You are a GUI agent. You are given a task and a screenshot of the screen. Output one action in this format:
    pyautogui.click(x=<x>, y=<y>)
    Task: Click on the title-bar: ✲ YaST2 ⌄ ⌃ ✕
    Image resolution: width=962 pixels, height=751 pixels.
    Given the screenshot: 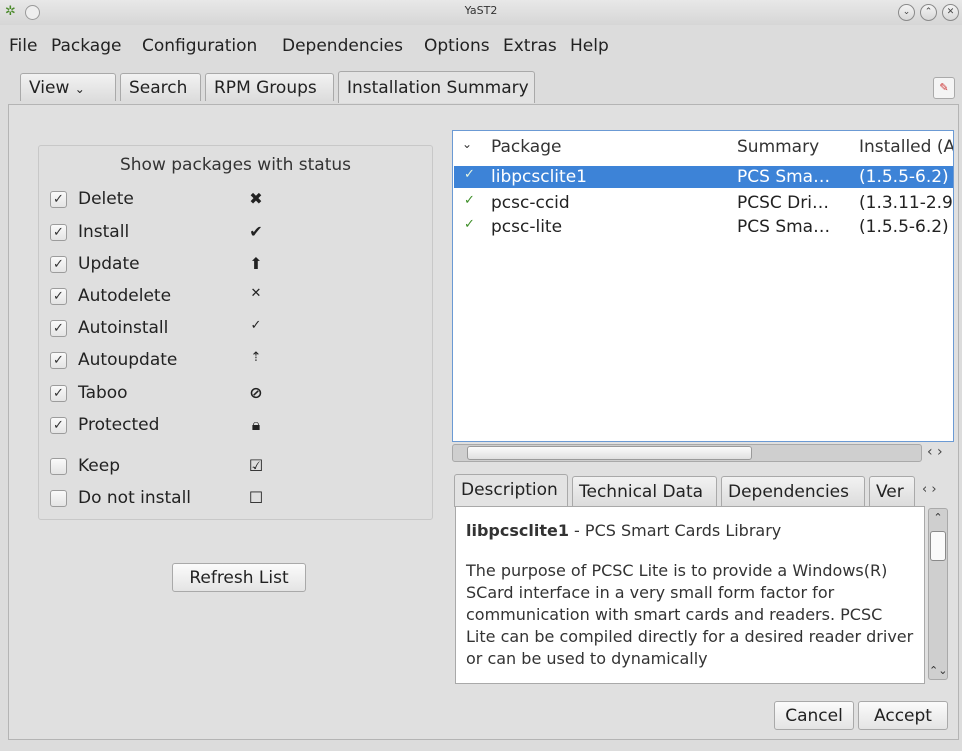 What is the action you would take?
    pyautogui.click(x=481, y=12)
    